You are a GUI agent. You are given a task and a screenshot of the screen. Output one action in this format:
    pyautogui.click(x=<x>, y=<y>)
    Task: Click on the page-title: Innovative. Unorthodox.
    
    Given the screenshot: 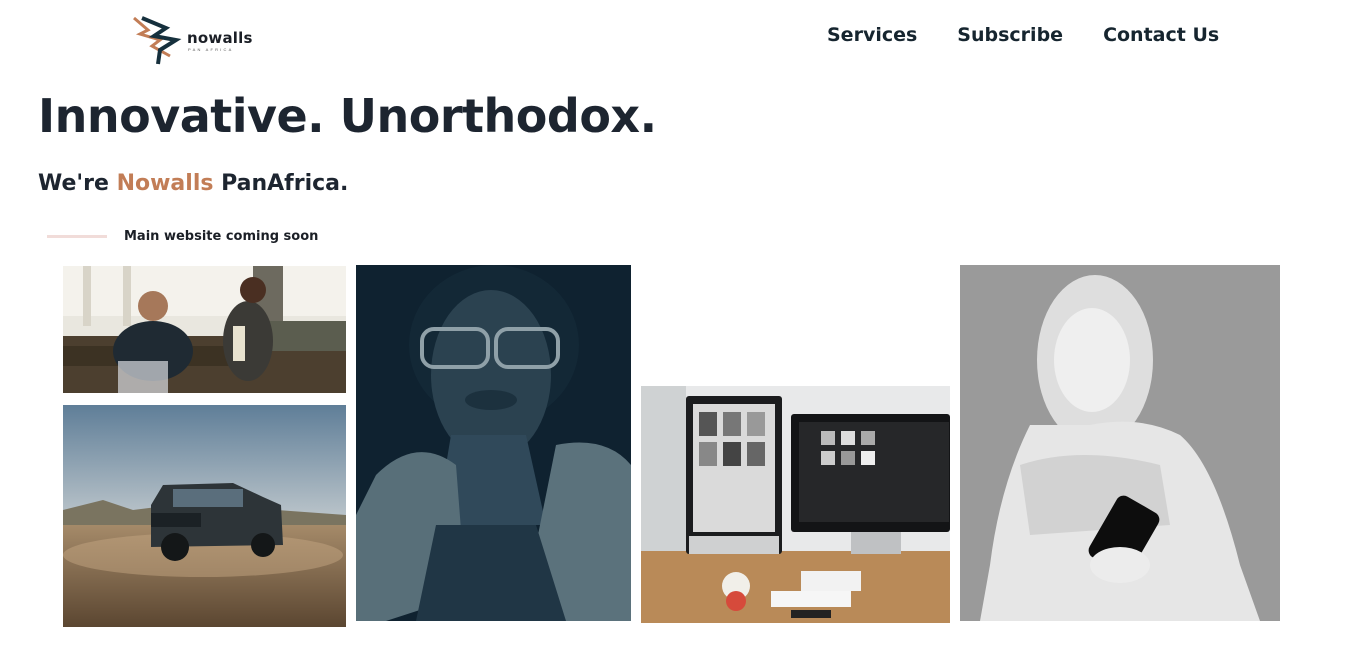 What is the action you would take?
    pyautogui.click(x=347, y=116)
    